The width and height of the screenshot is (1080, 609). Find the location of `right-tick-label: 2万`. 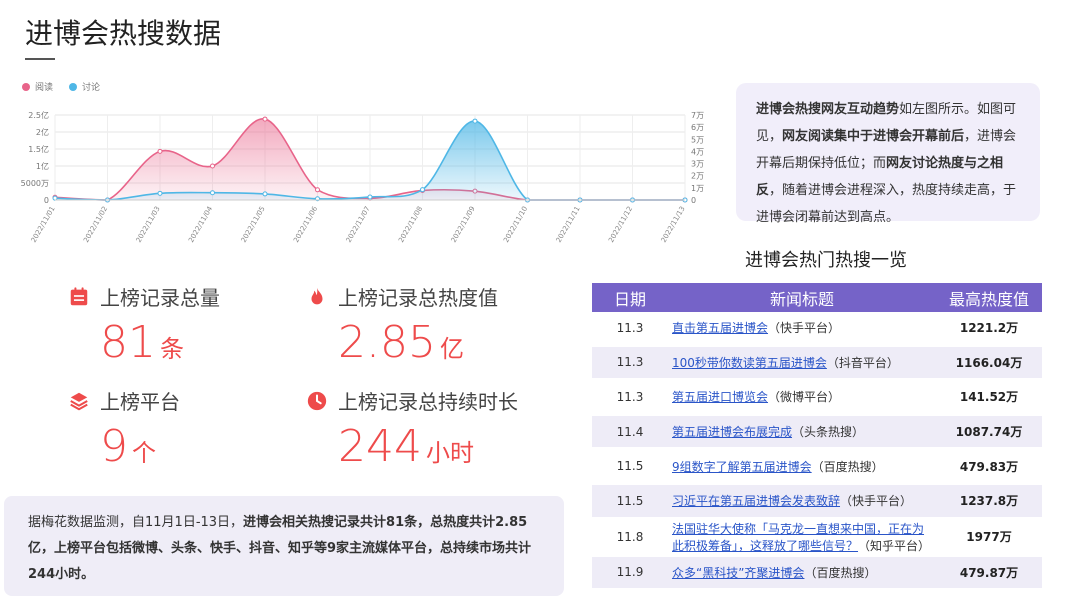

right-tick-label: 2万 is located at coordinates (697, 176).